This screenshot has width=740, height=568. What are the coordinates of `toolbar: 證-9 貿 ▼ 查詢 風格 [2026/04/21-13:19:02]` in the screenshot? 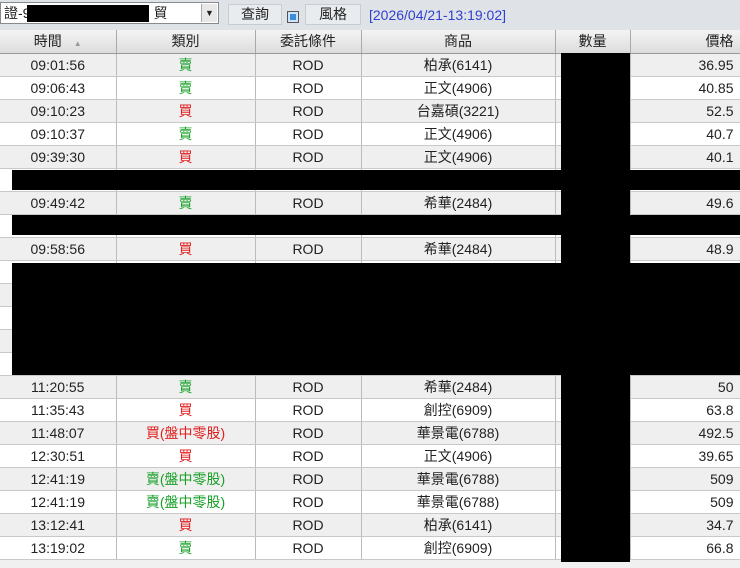 It's located at (370, 15).